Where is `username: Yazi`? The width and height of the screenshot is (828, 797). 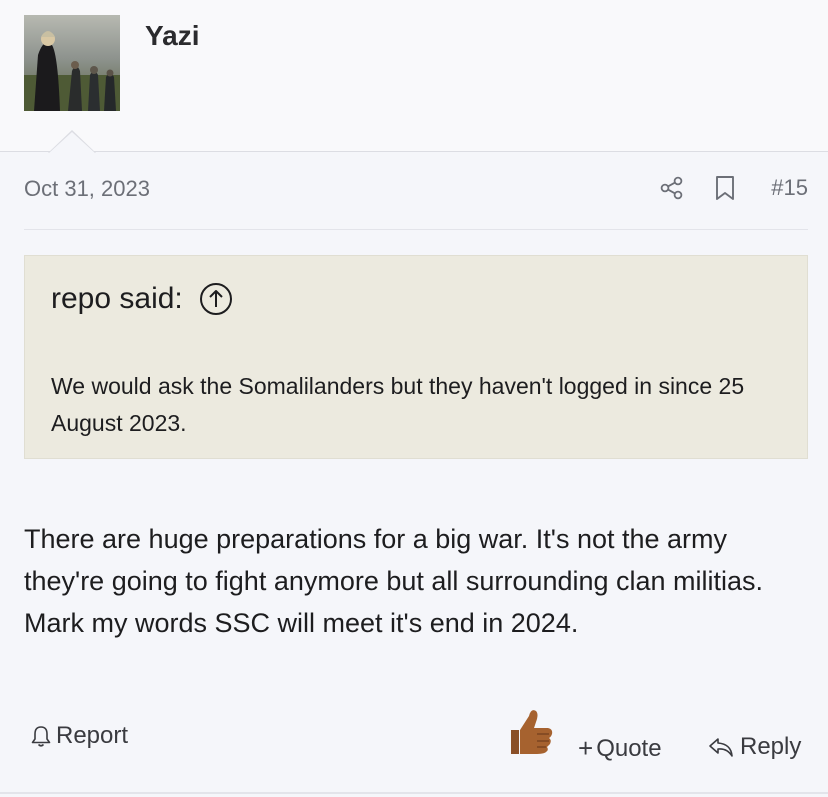
username: Yazi is located at coordinates (172, 36).